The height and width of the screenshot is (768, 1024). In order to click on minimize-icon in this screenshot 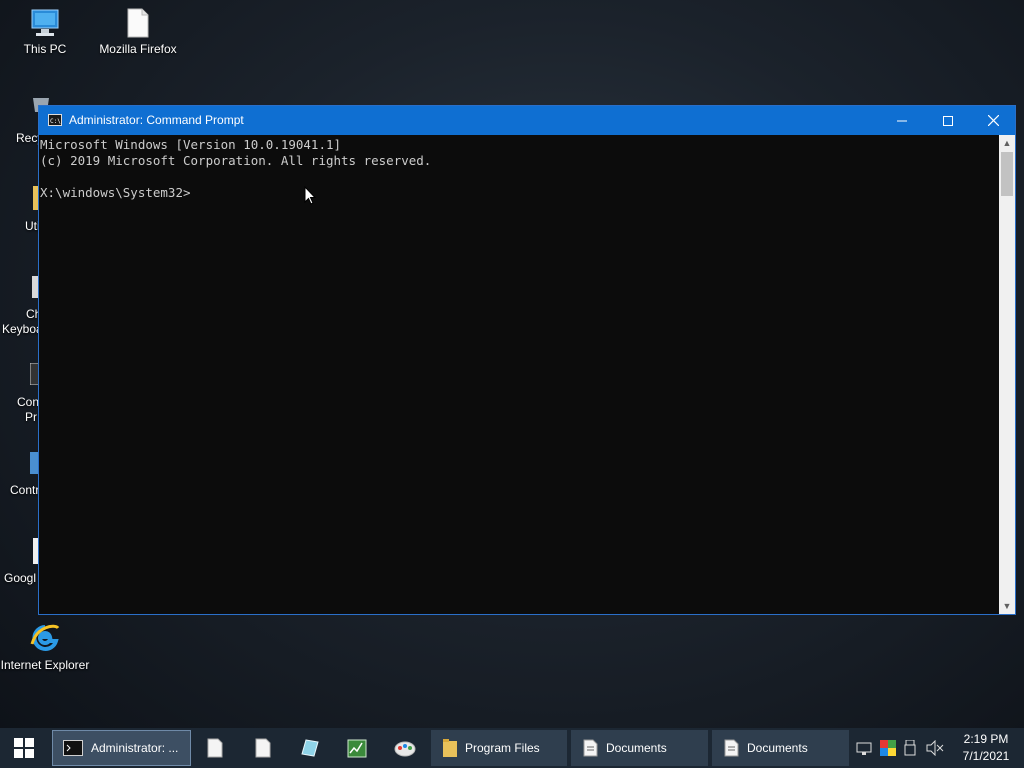, I will do `click(902, 120)`.